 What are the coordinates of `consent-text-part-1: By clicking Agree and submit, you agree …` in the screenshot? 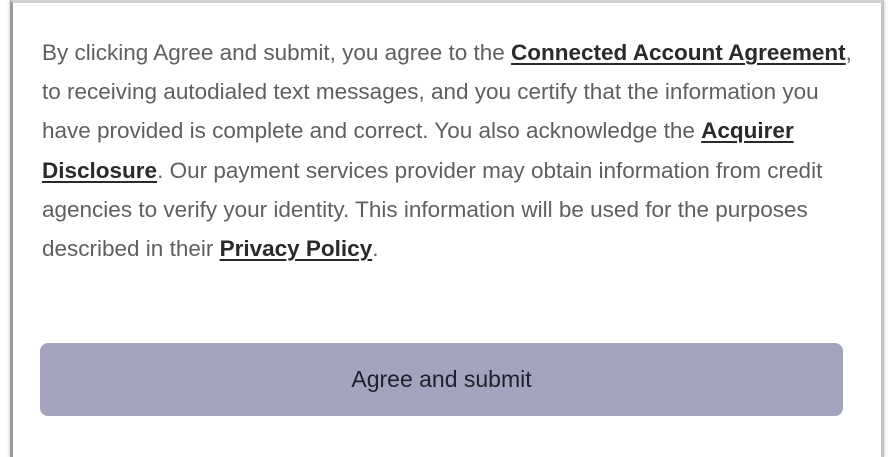 It's located at (277, 52).